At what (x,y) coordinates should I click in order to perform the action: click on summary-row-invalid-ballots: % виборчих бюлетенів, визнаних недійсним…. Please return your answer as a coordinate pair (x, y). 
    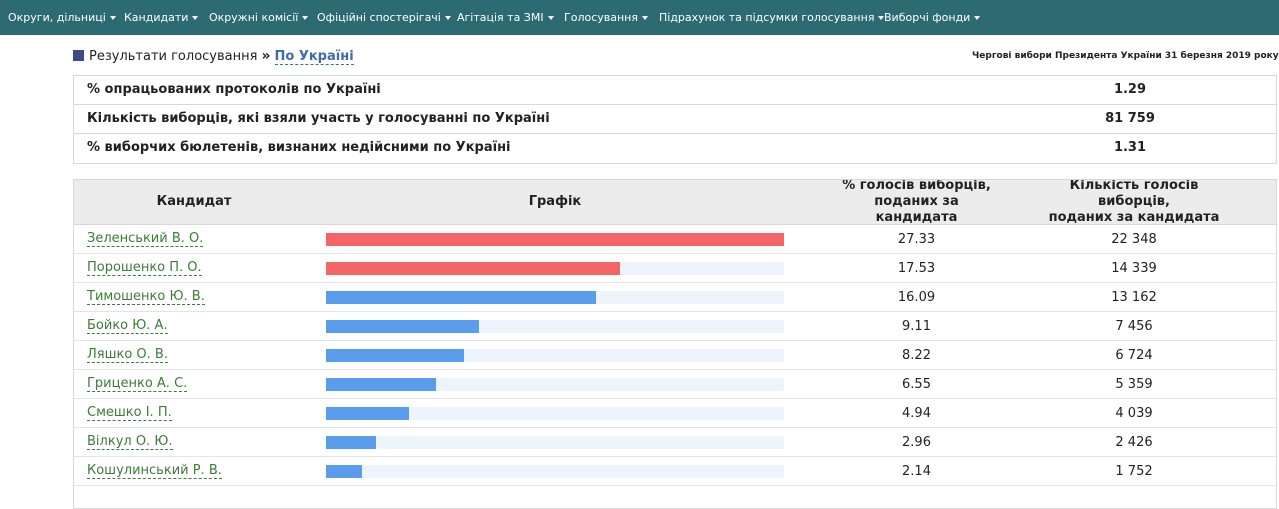
    Looking at the image, I should click on (675, 148).